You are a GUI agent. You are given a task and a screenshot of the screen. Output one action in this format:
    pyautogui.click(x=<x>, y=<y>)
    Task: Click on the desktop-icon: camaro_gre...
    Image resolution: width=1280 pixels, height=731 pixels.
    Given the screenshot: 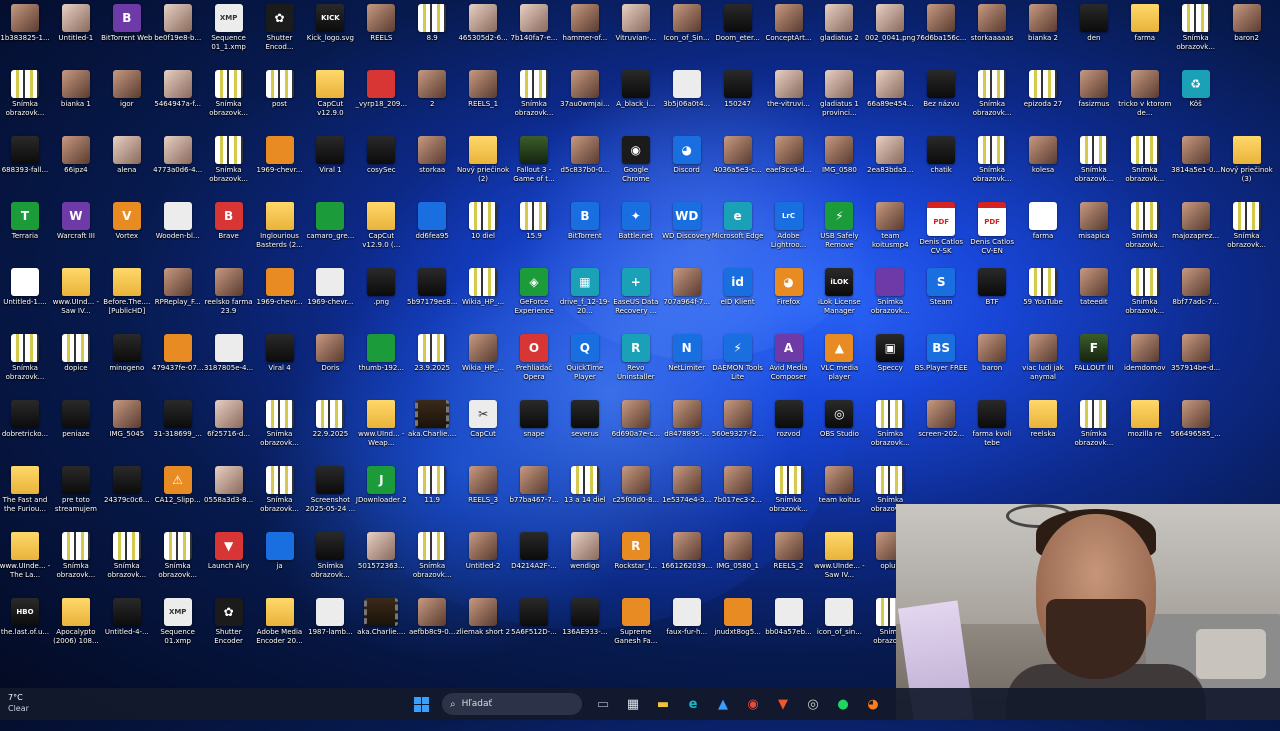 What is the action you would take?
    pyautogui.click(x=330, y=233)
    